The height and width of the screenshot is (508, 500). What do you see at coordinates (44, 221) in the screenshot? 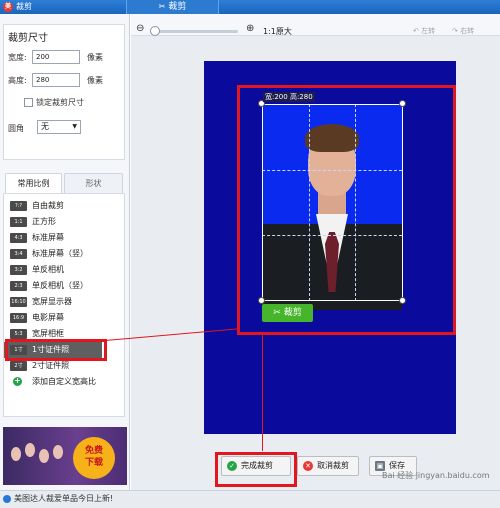
I see `ratio-item-label: 正方形` at bounding box center [44, 221].